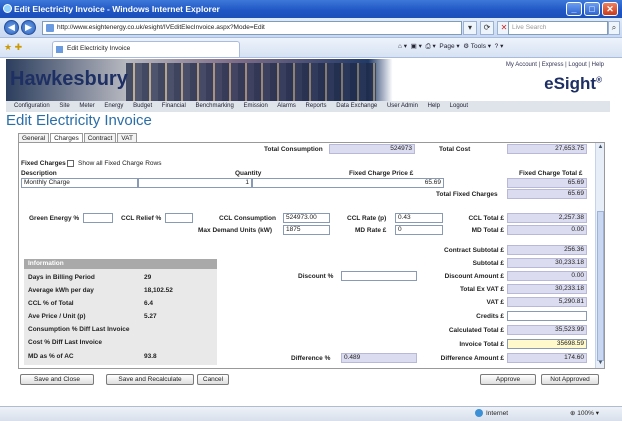  I want to click on page-menu: Page ▾, so click(449, 46).